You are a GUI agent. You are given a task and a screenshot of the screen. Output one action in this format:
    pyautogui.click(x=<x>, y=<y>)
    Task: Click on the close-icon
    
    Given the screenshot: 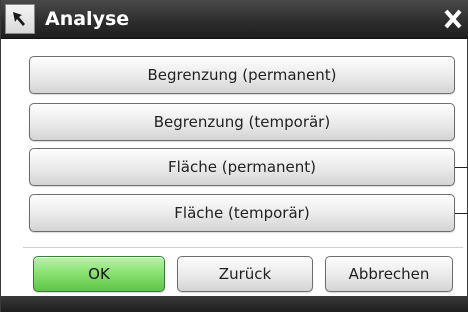 What is the action you would take?
    pyautogui.click(x=452, y=19)
    